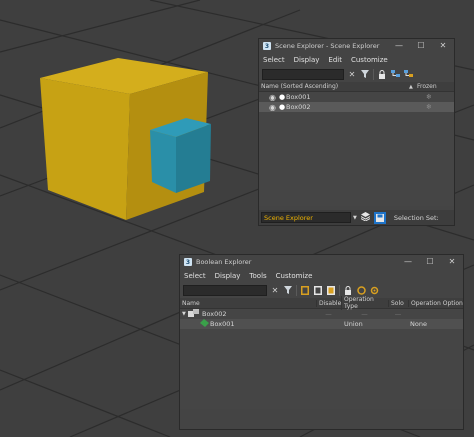  I want to click on operation-option-cell: None, so click(417, 324).